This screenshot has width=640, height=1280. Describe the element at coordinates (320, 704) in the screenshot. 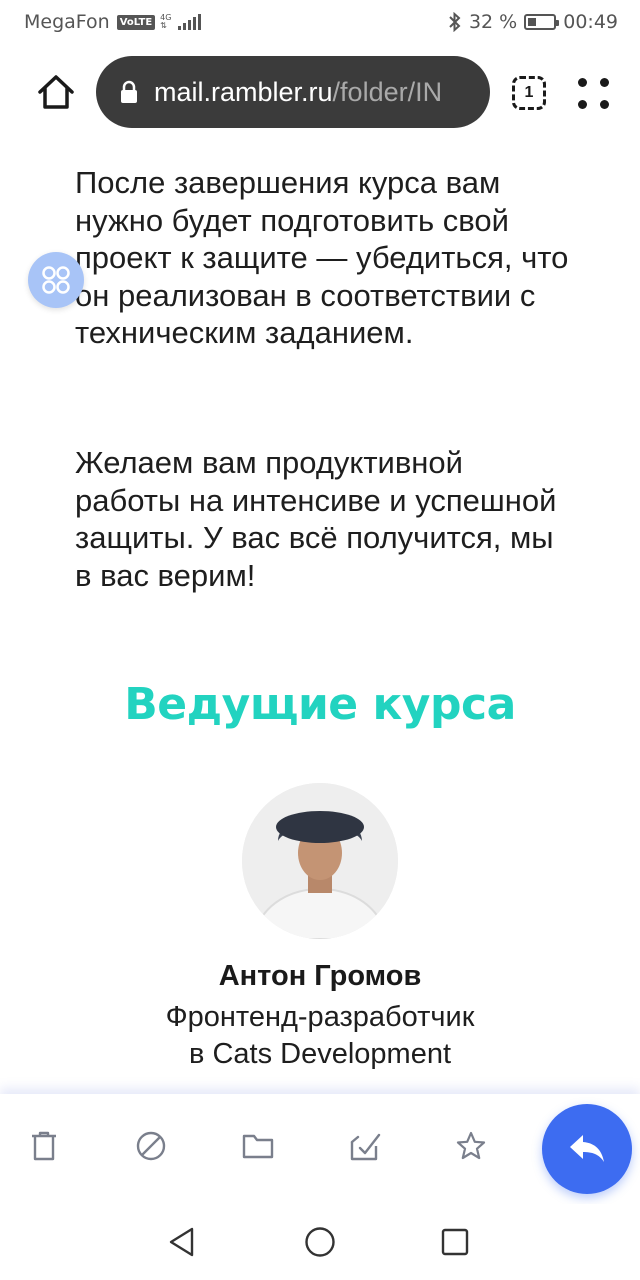

I see `section-title-hosts: Ведущие курса` at that location.